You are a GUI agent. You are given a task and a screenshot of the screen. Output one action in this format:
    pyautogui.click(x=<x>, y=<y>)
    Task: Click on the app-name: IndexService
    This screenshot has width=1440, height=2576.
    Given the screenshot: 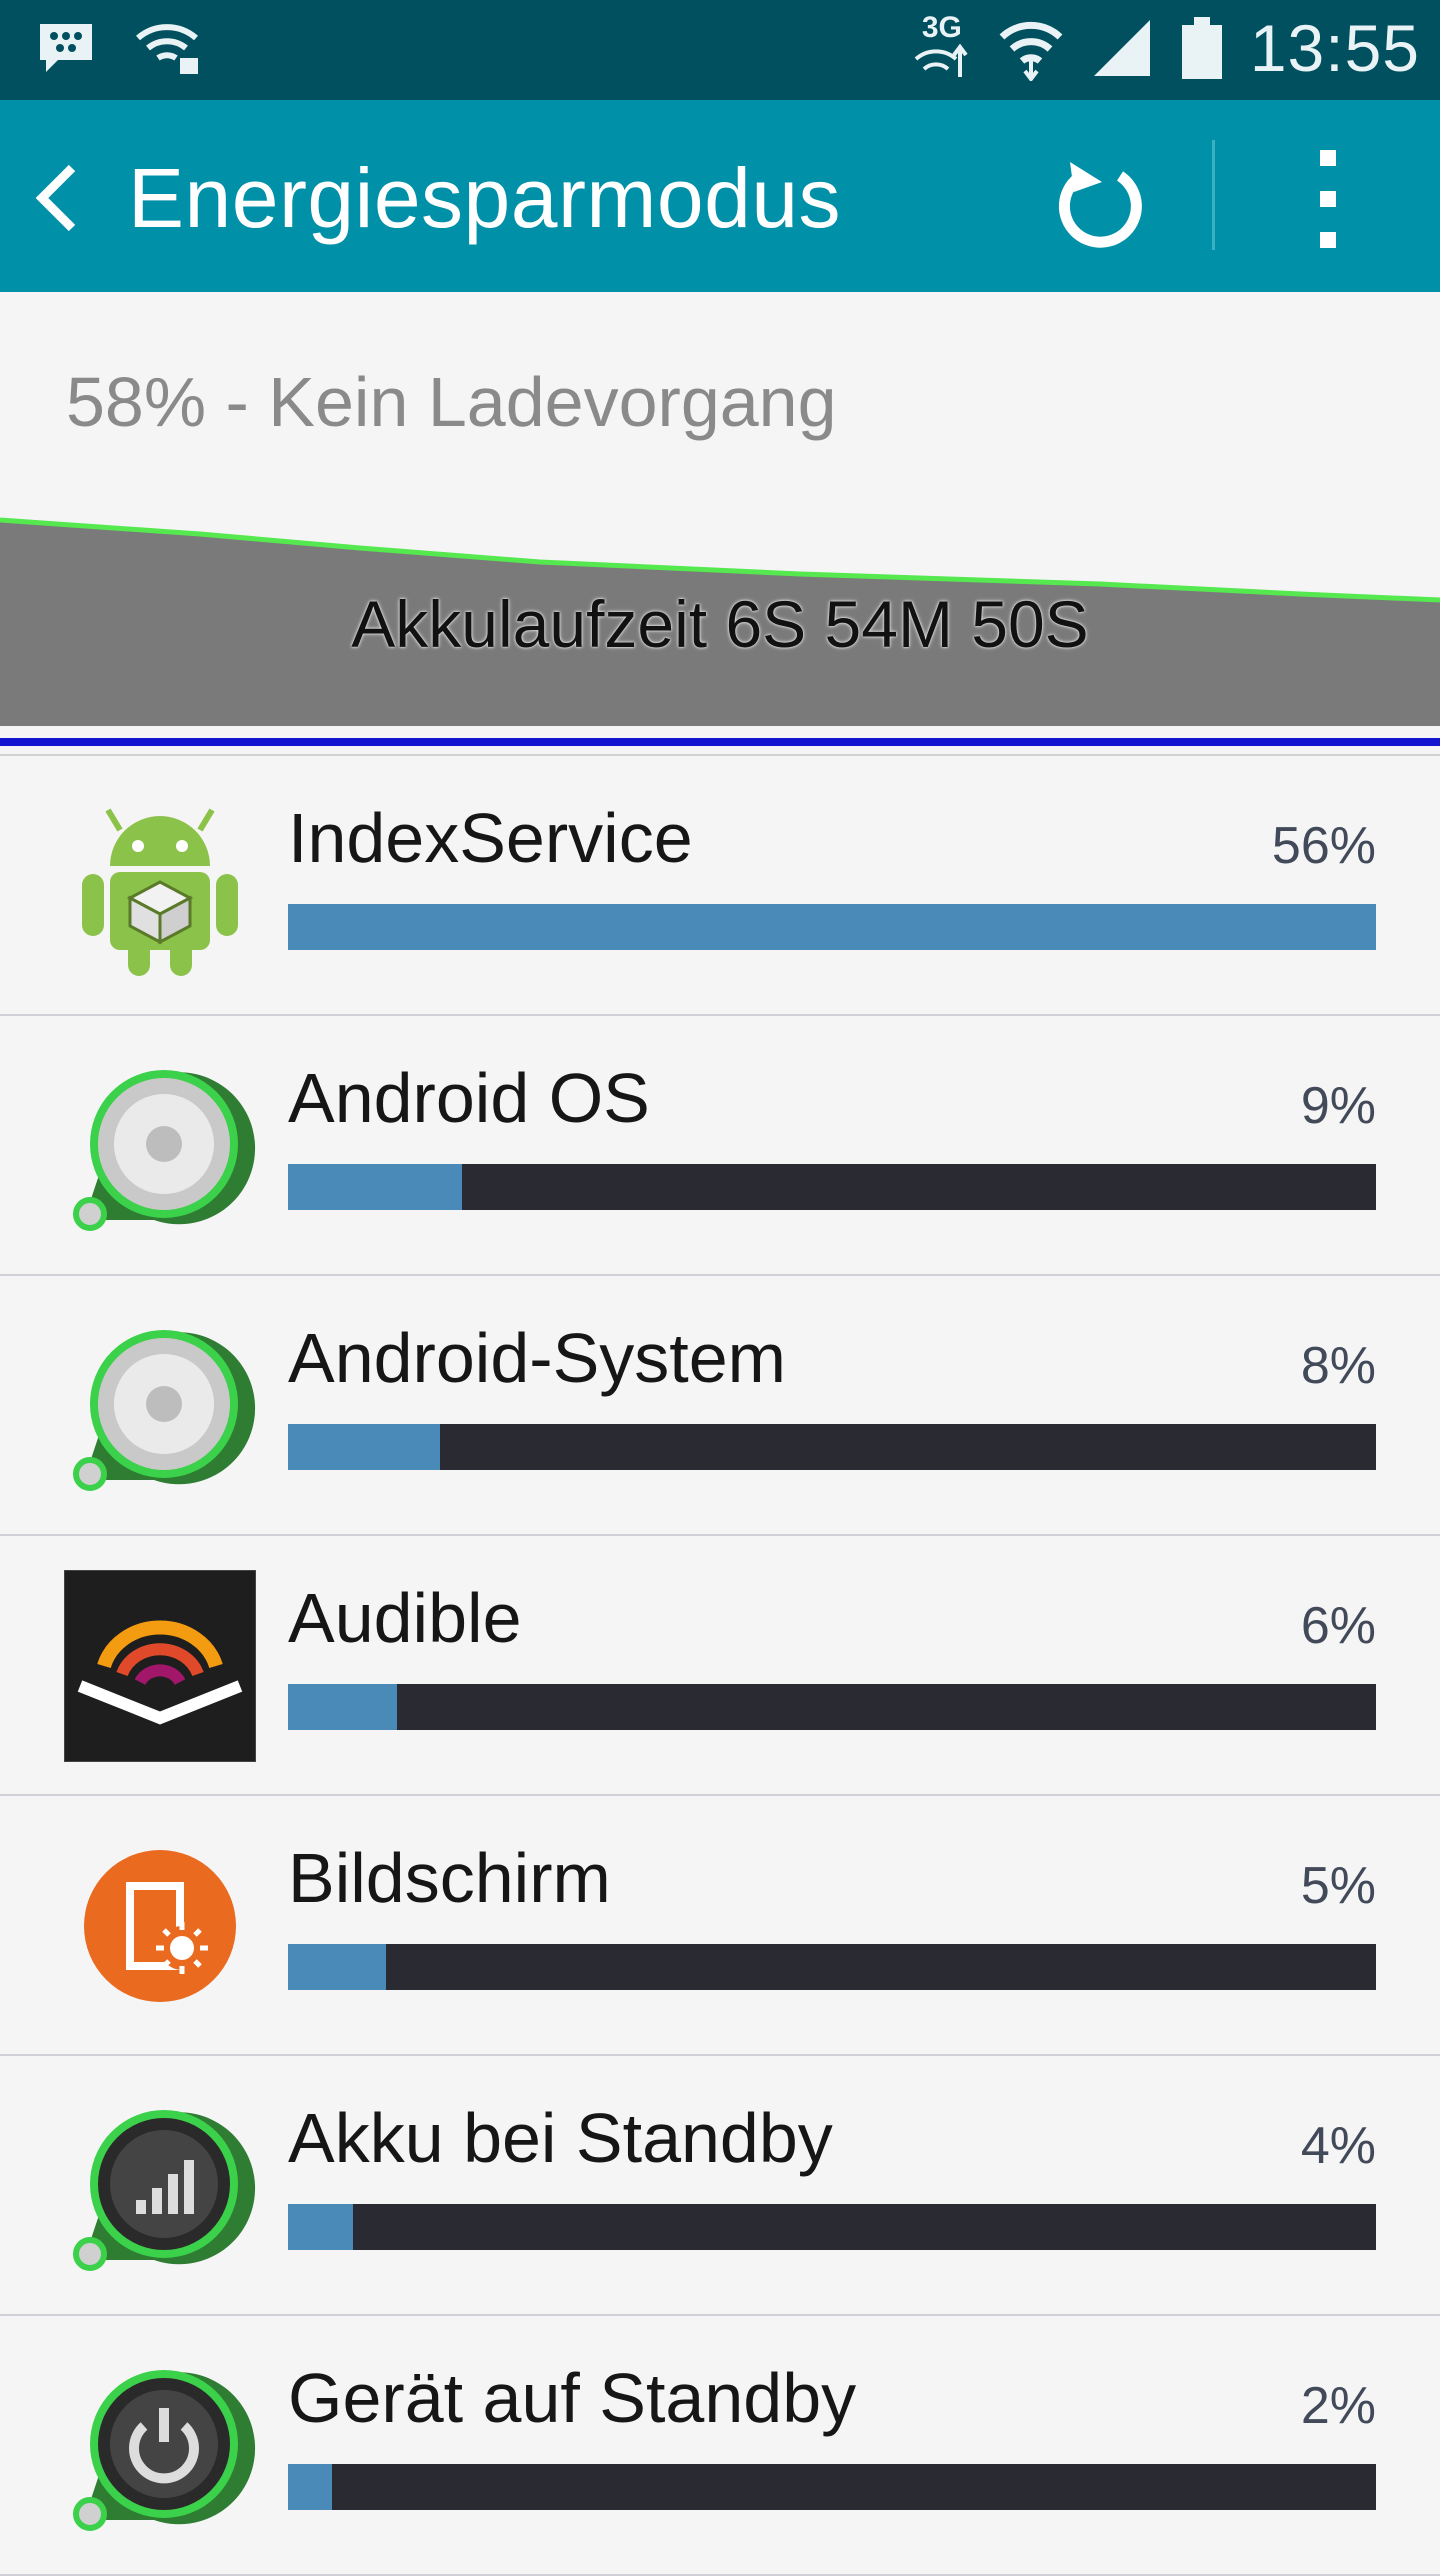 What is the action you would take?
    pyautogui.click(x=490, y=838)
    